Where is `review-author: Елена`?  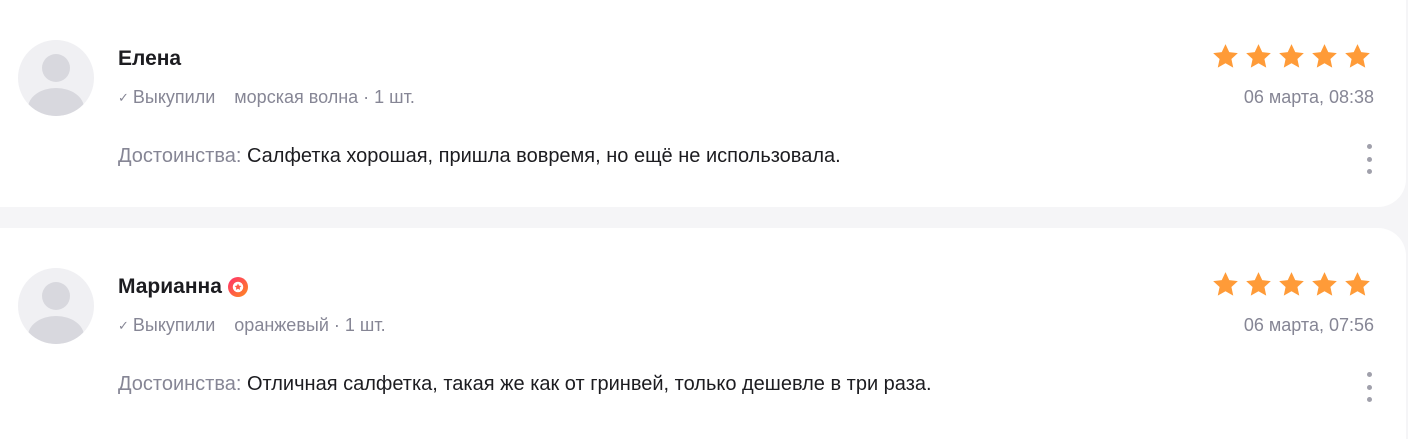 review-author: Елена is located at coordinates (149, 59).